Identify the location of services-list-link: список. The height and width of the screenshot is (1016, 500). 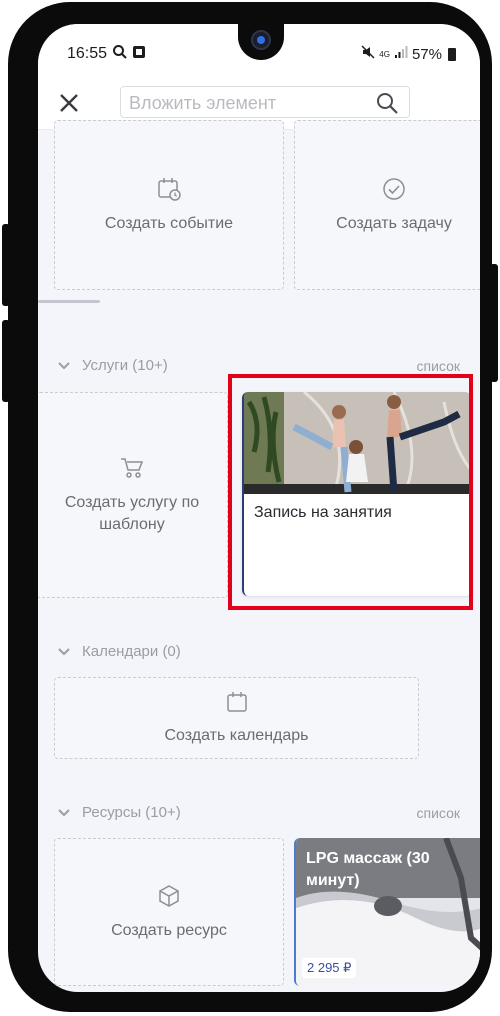
(438, 366).